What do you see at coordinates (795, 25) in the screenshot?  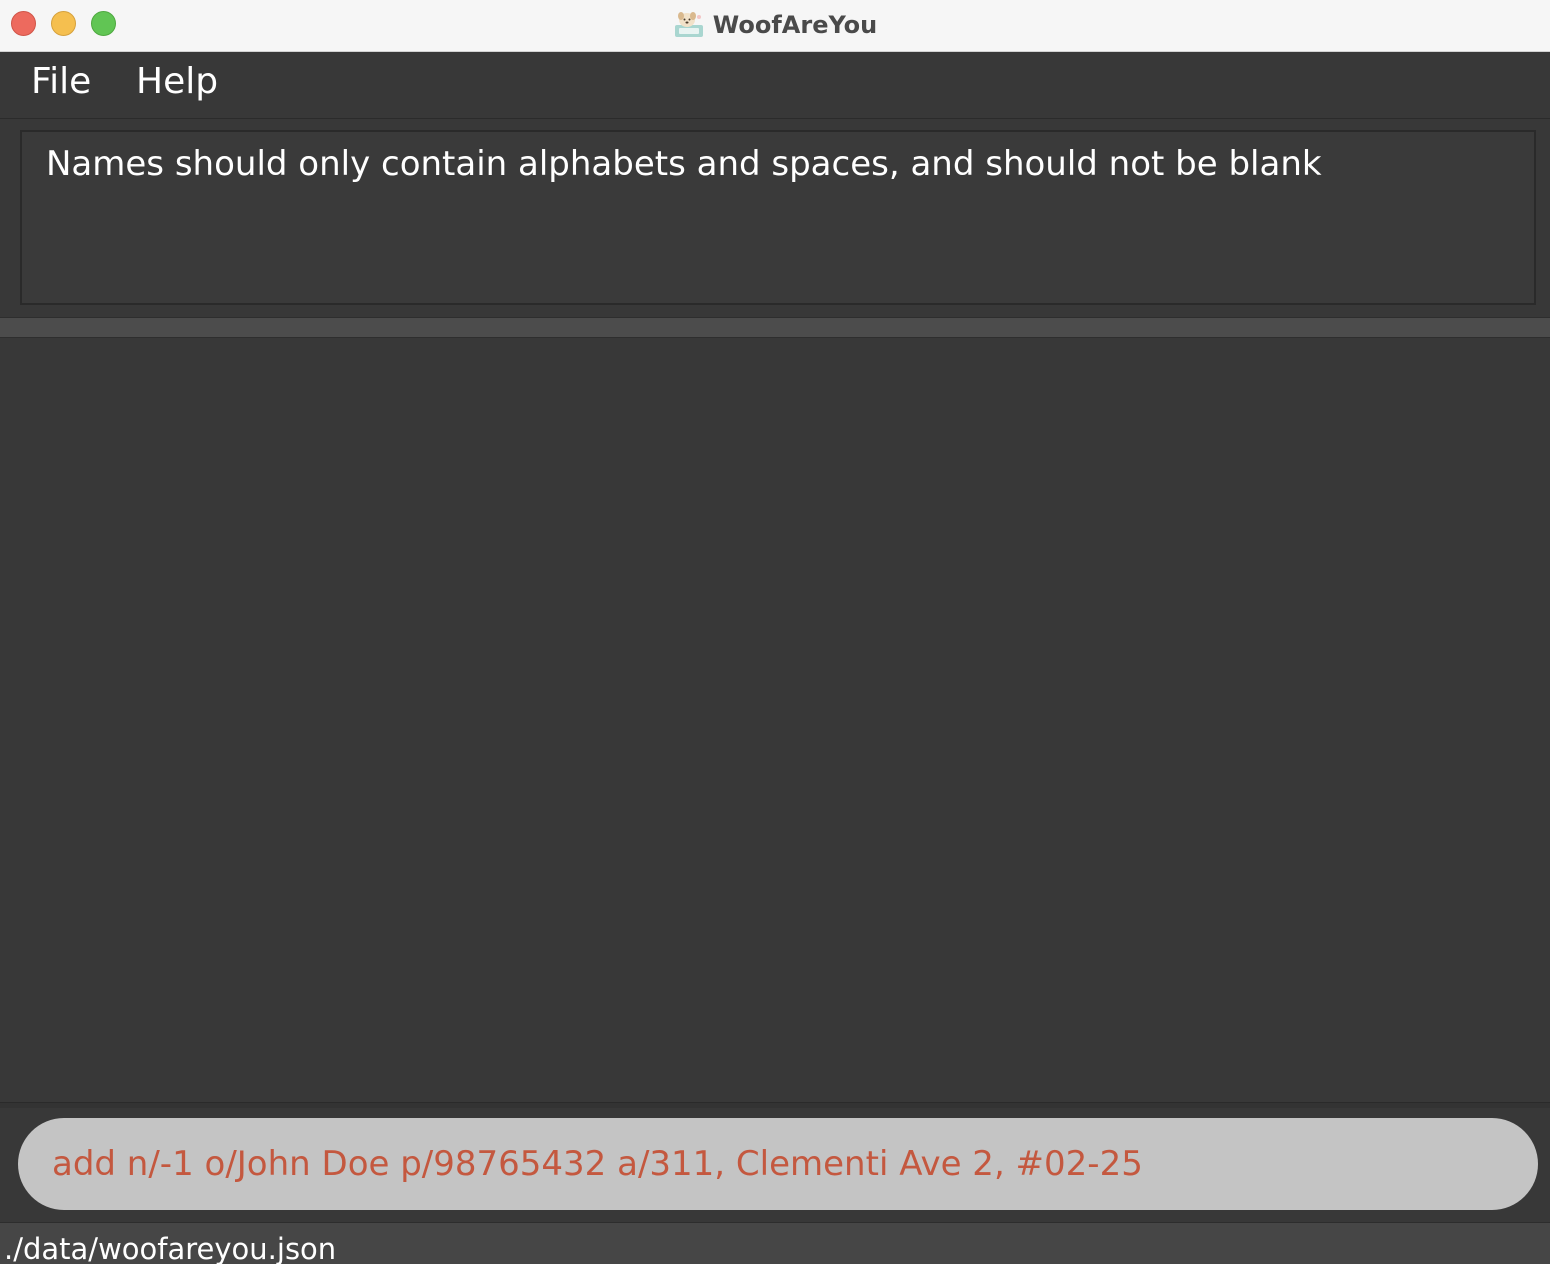 I see `window-title: WoofAreYou` at bounding box center [795, 25].